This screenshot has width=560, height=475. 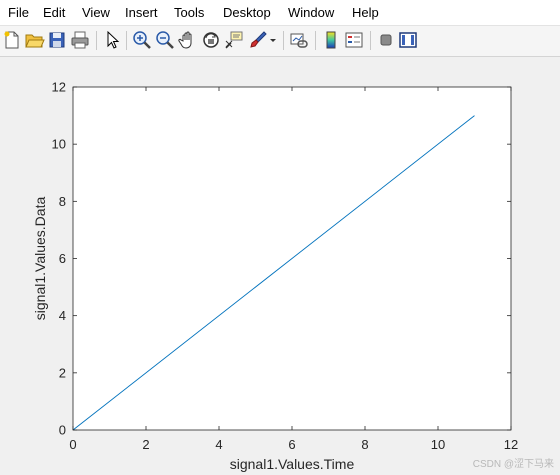 I want to click on legend-icon, so click(x=354, y=40).